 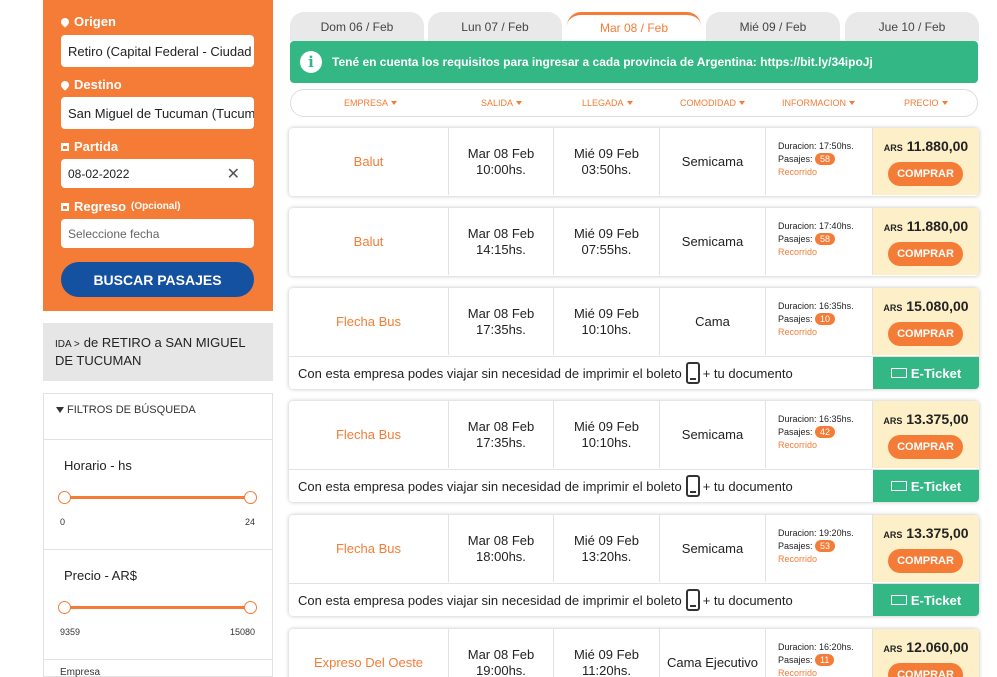 I want to click on departure-time: 17:35hs., so click(x=501, y=329).